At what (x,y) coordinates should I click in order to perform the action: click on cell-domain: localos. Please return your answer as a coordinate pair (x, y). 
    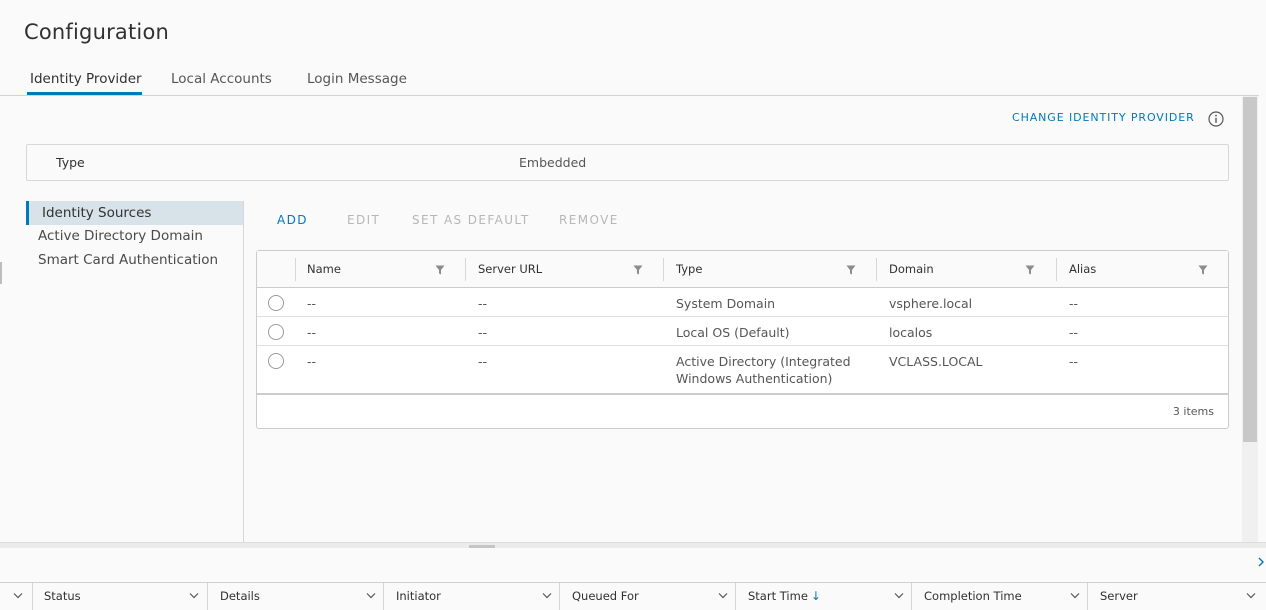
    Looking at the image, I should click on (911, 332).